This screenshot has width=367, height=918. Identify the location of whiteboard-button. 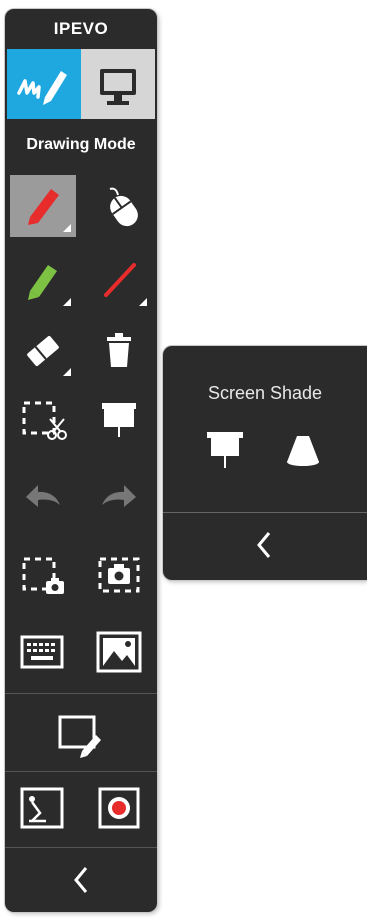
(81, 736).